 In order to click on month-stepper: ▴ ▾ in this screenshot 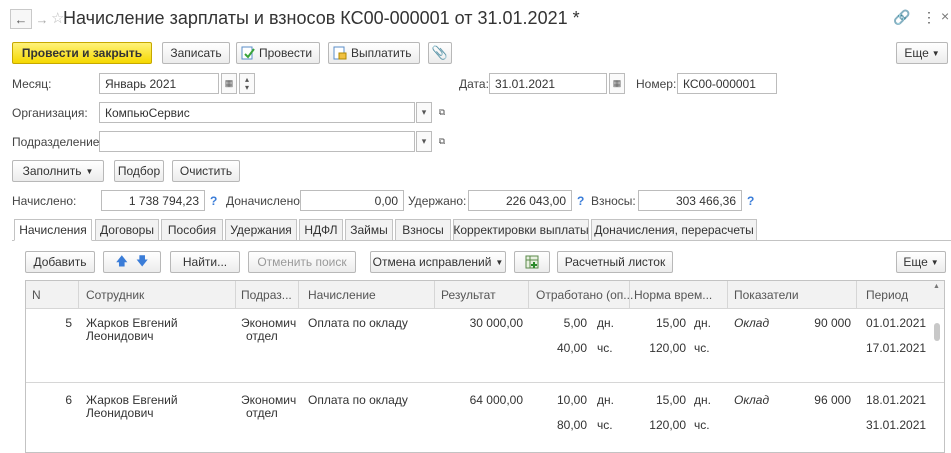, I will do `click(247, 83)`.